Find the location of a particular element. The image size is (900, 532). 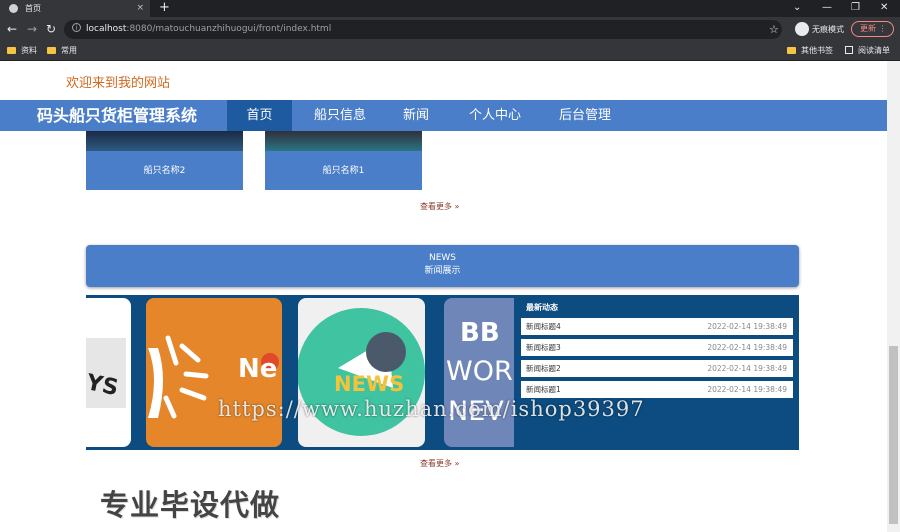

reading-list-button: 阅读清单 is located at coordinates (867, 51).